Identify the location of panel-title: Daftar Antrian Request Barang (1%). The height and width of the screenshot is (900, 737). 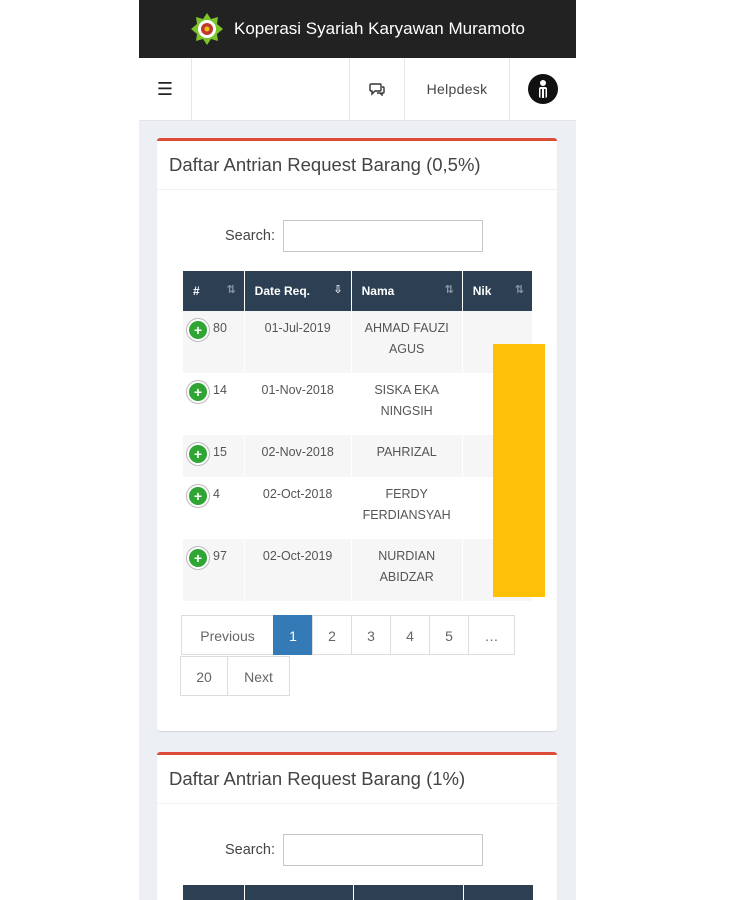
(357, 779).